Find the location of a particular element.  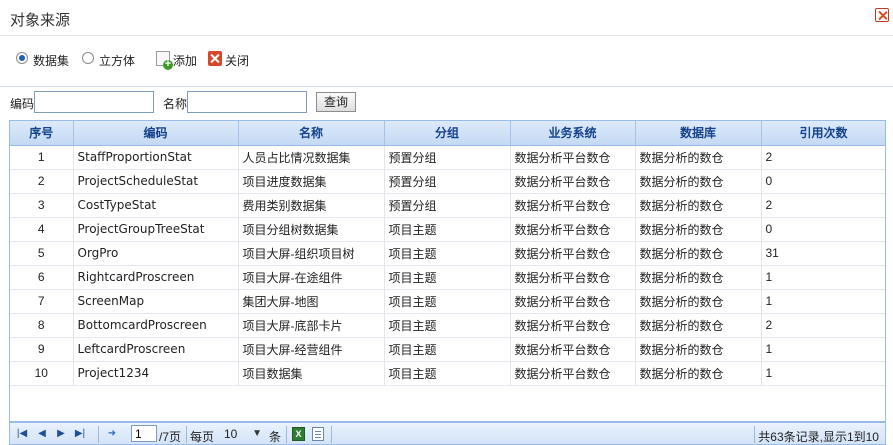

cell-code: ScreenMap is located at coordinates (156, 301).